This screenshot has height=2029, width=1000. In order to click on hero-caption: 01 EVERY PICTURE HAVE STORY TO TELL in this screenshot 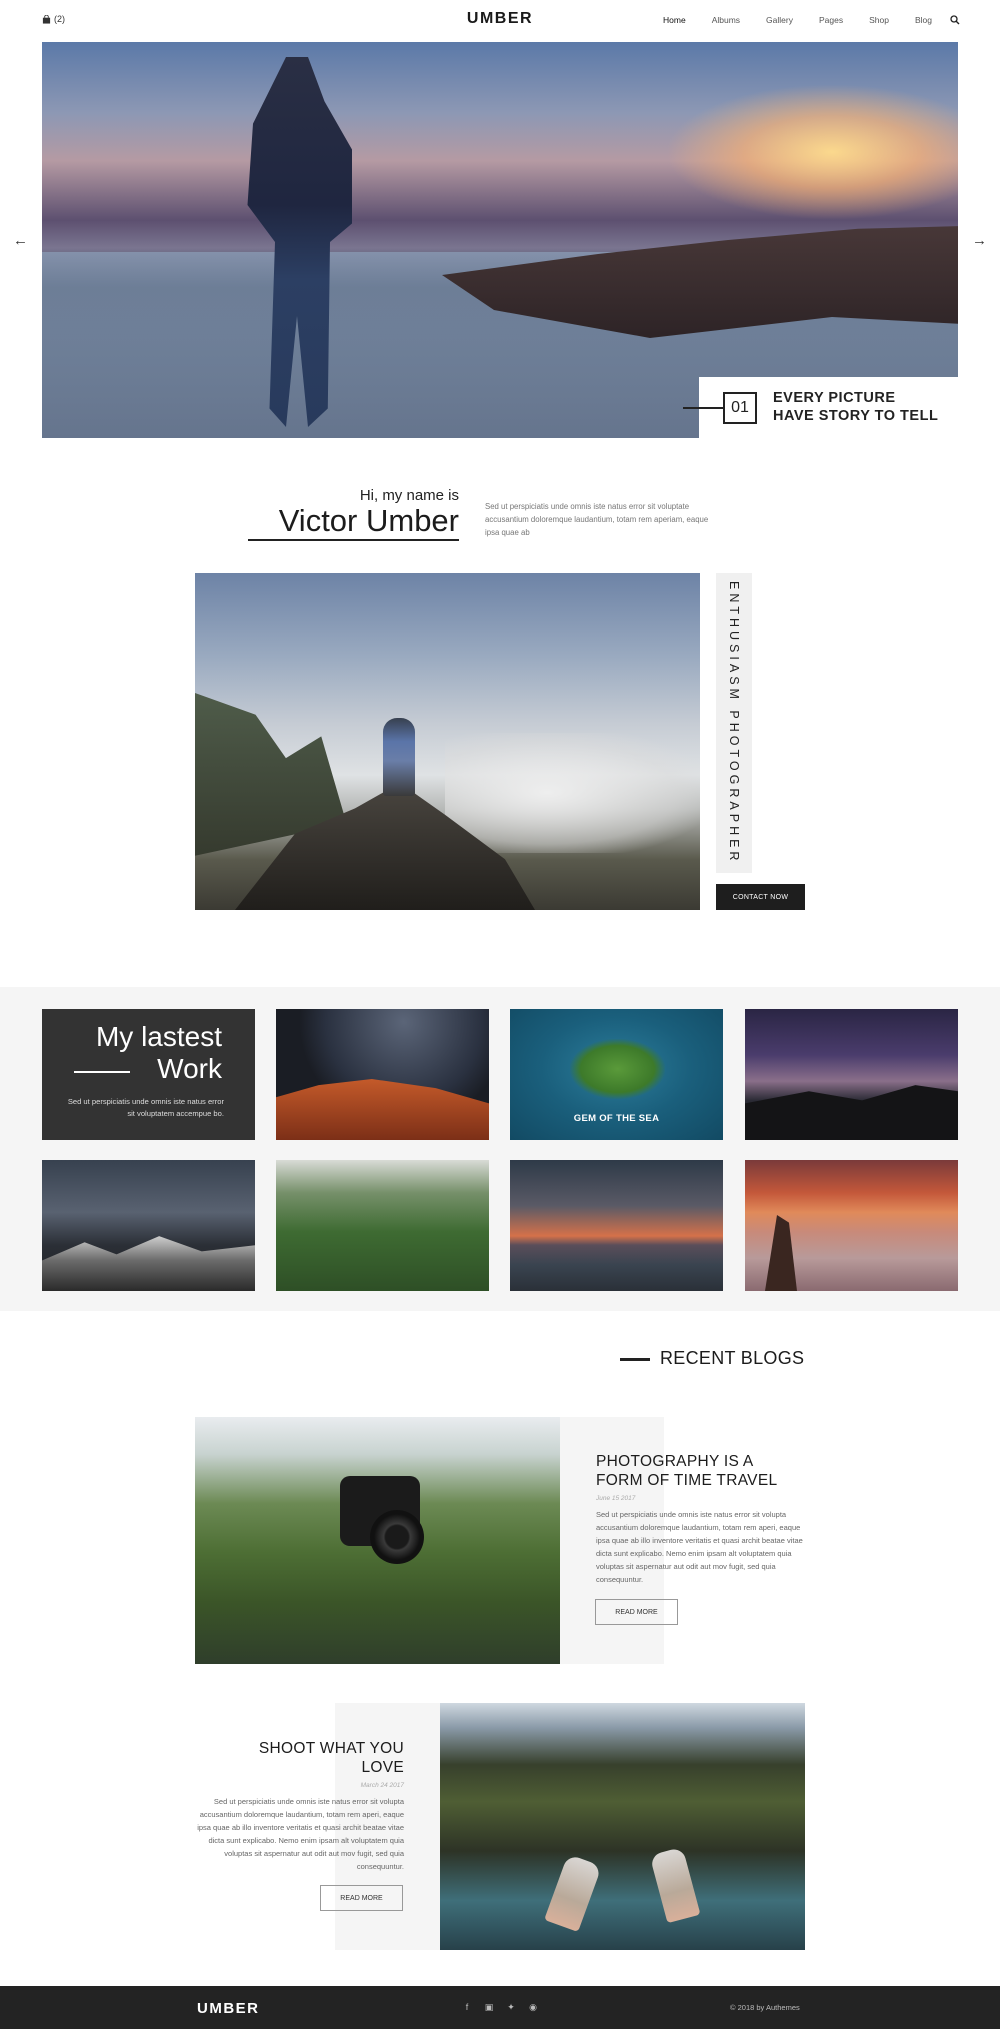, I will do `click(820, 407)`.